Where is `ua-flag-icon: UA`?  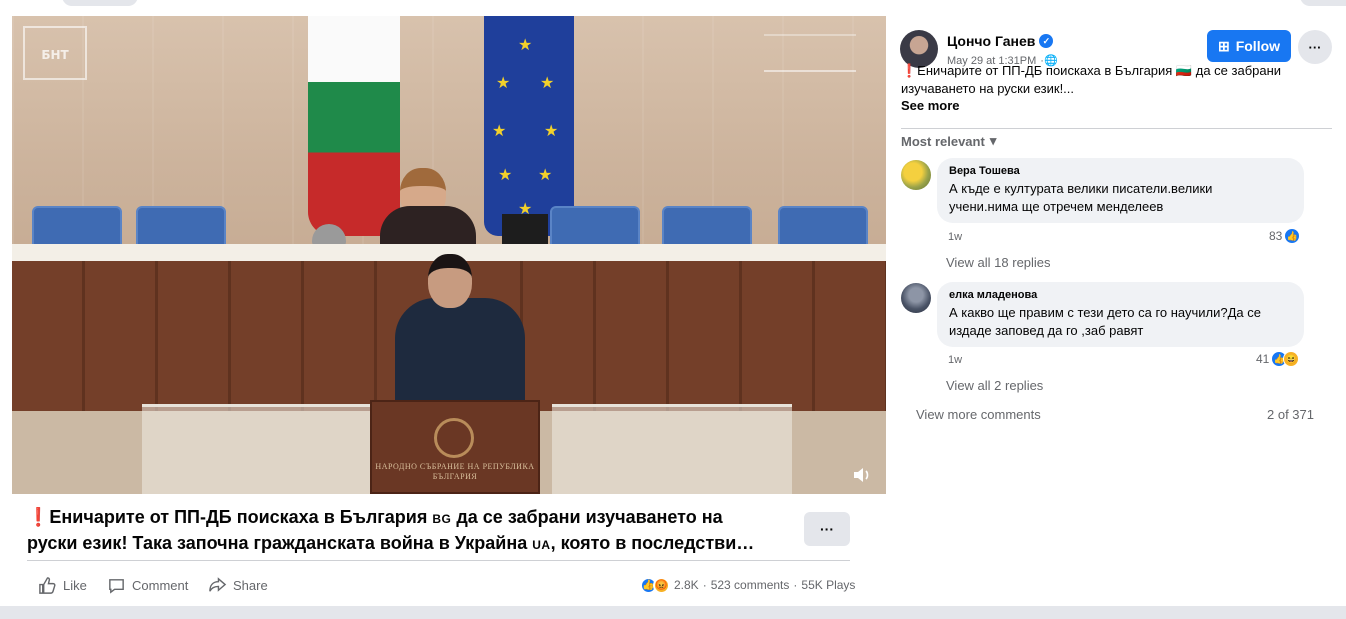
ua-flag-icon: UA is located at coordinates (541, 545).